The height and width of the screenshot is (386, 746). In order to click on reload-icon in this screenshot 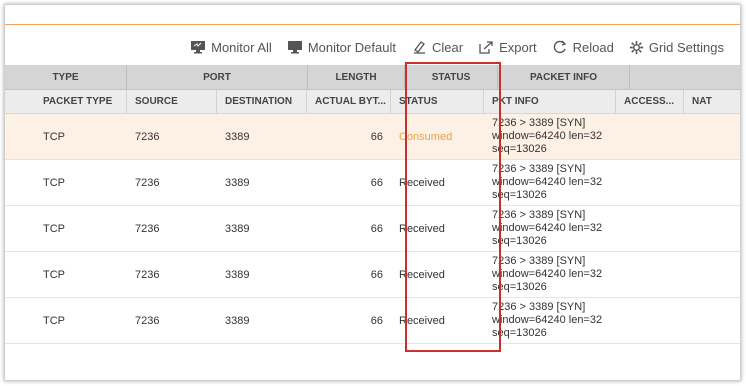, I will do `click(559, 47)`.